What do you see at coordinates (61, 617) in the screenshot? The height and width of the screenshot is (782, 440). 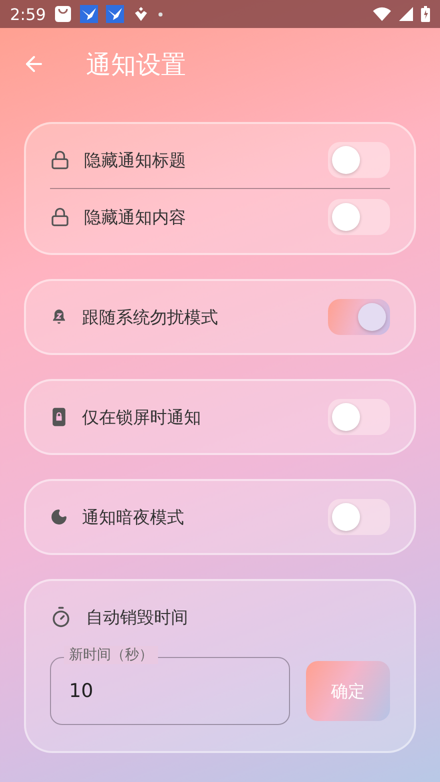 I see `timer-icon` at bounding box center [61, 617].